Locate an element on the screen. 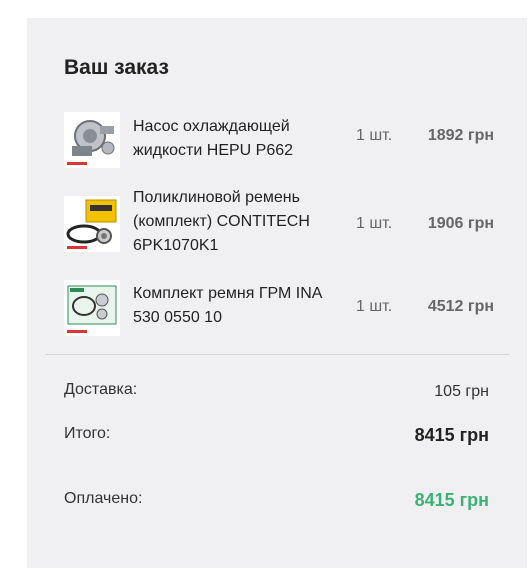  total-label: Итого: is located at coordinates (87, 433).